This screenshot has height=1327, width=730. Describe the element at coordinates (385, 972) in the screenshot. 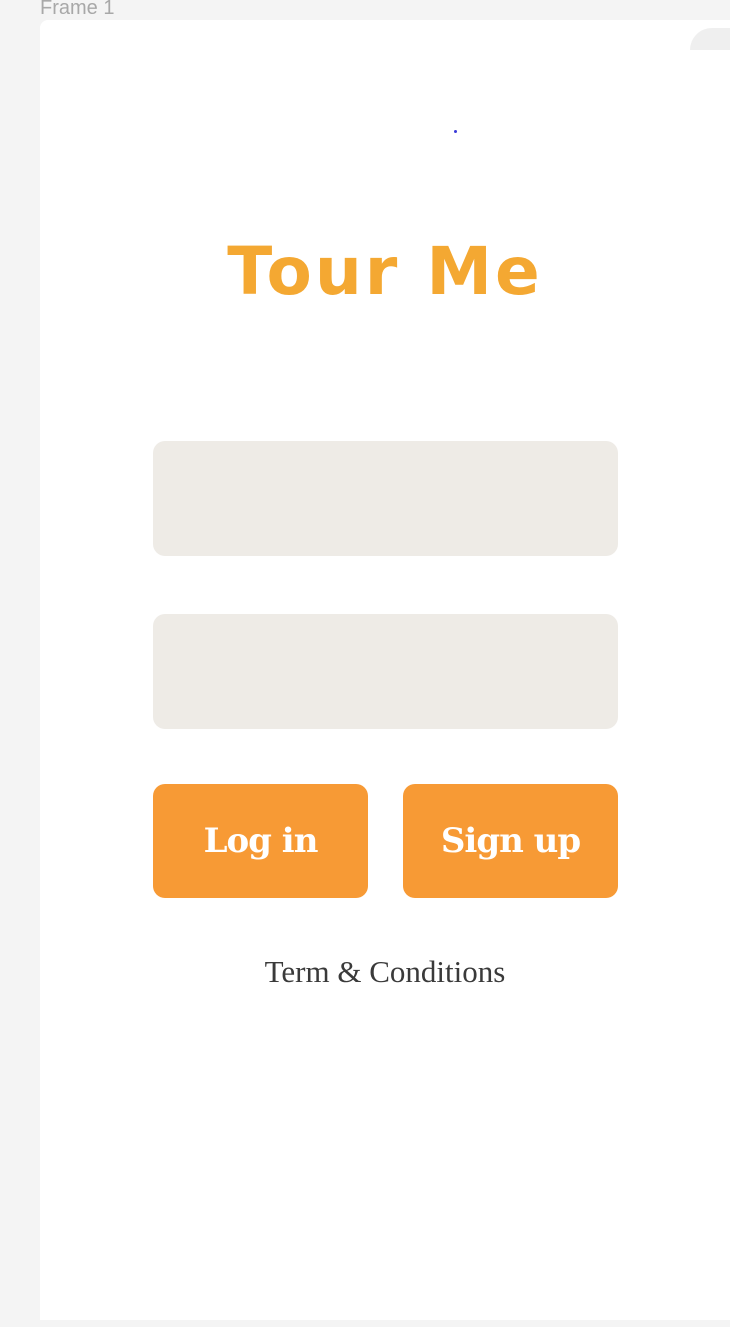

I see `terms-link: Term & Conditions` at that location.